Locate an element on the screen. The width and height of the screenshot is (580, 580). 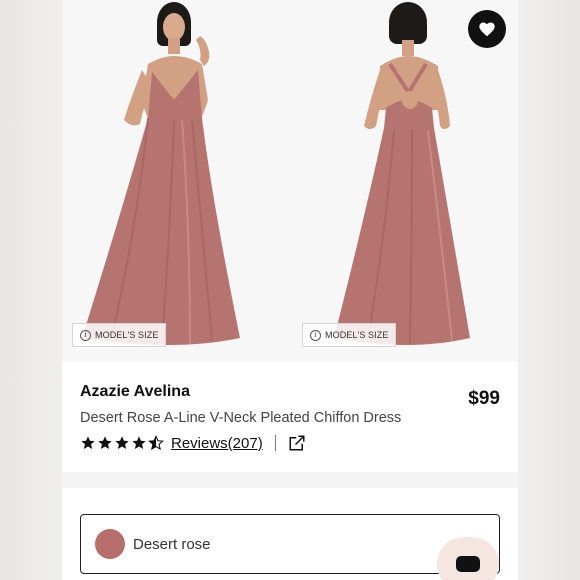
section-divider is located at coordinates (290, 480).